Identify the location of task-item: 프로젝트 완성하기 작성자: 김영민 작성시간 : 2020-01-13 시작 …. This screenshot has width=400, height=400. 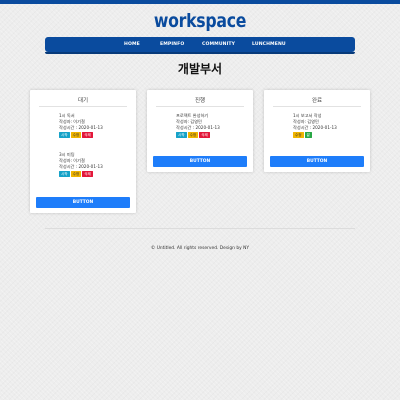
(198, 125).